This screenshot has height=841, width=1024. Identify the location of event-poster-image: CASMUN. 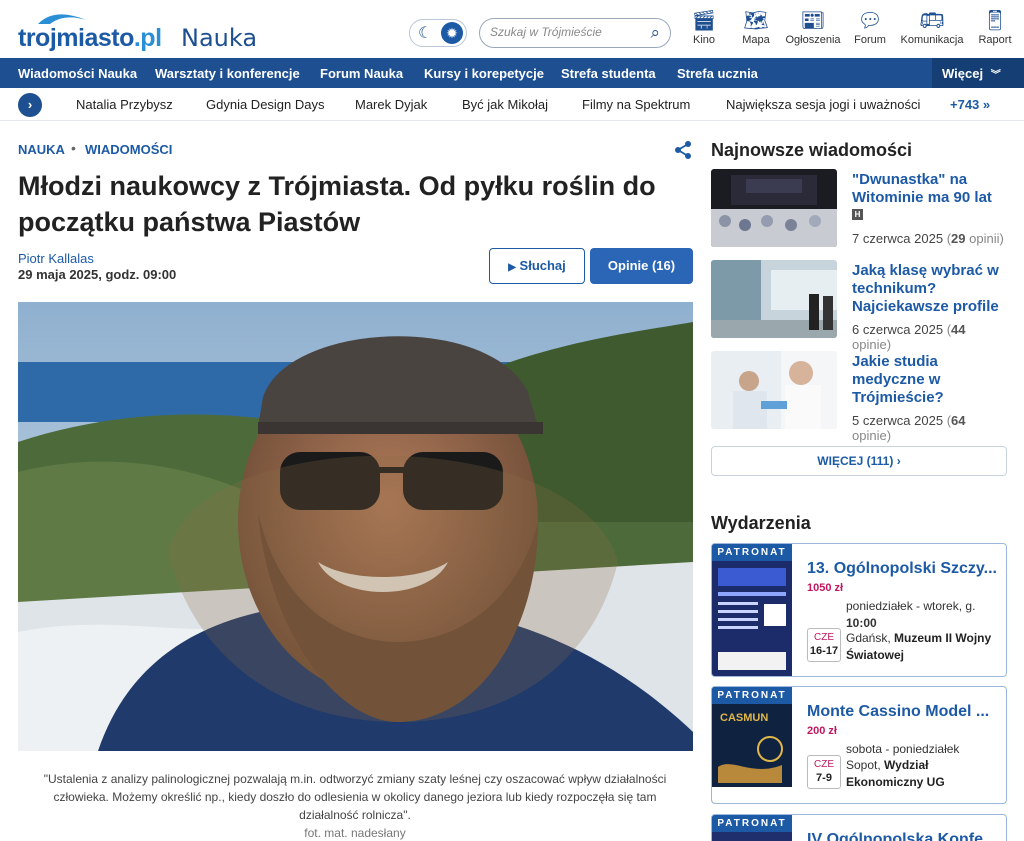
(752, 745).